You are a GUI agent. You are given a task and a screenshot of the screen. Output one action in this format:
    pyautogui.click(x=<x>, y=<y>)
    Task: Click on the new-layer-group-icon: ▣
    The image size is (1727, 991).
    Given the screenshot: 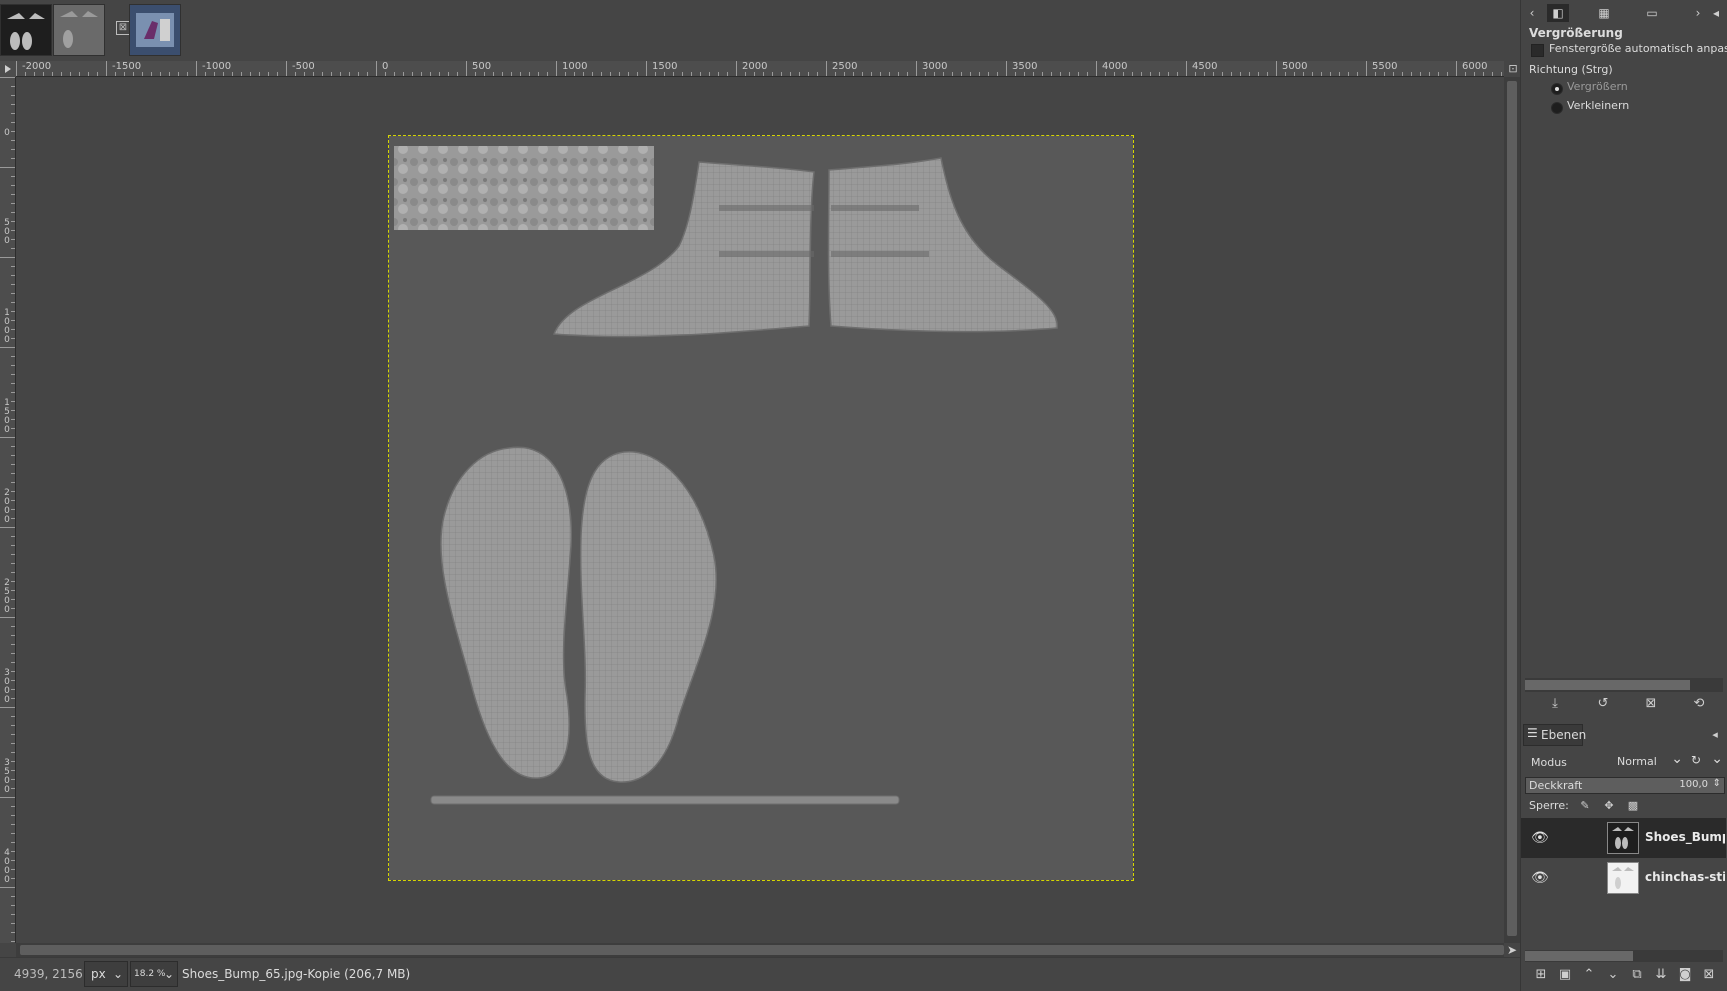 What is the action you would take?
    pyautogui.click(x=1565, y=975)
    